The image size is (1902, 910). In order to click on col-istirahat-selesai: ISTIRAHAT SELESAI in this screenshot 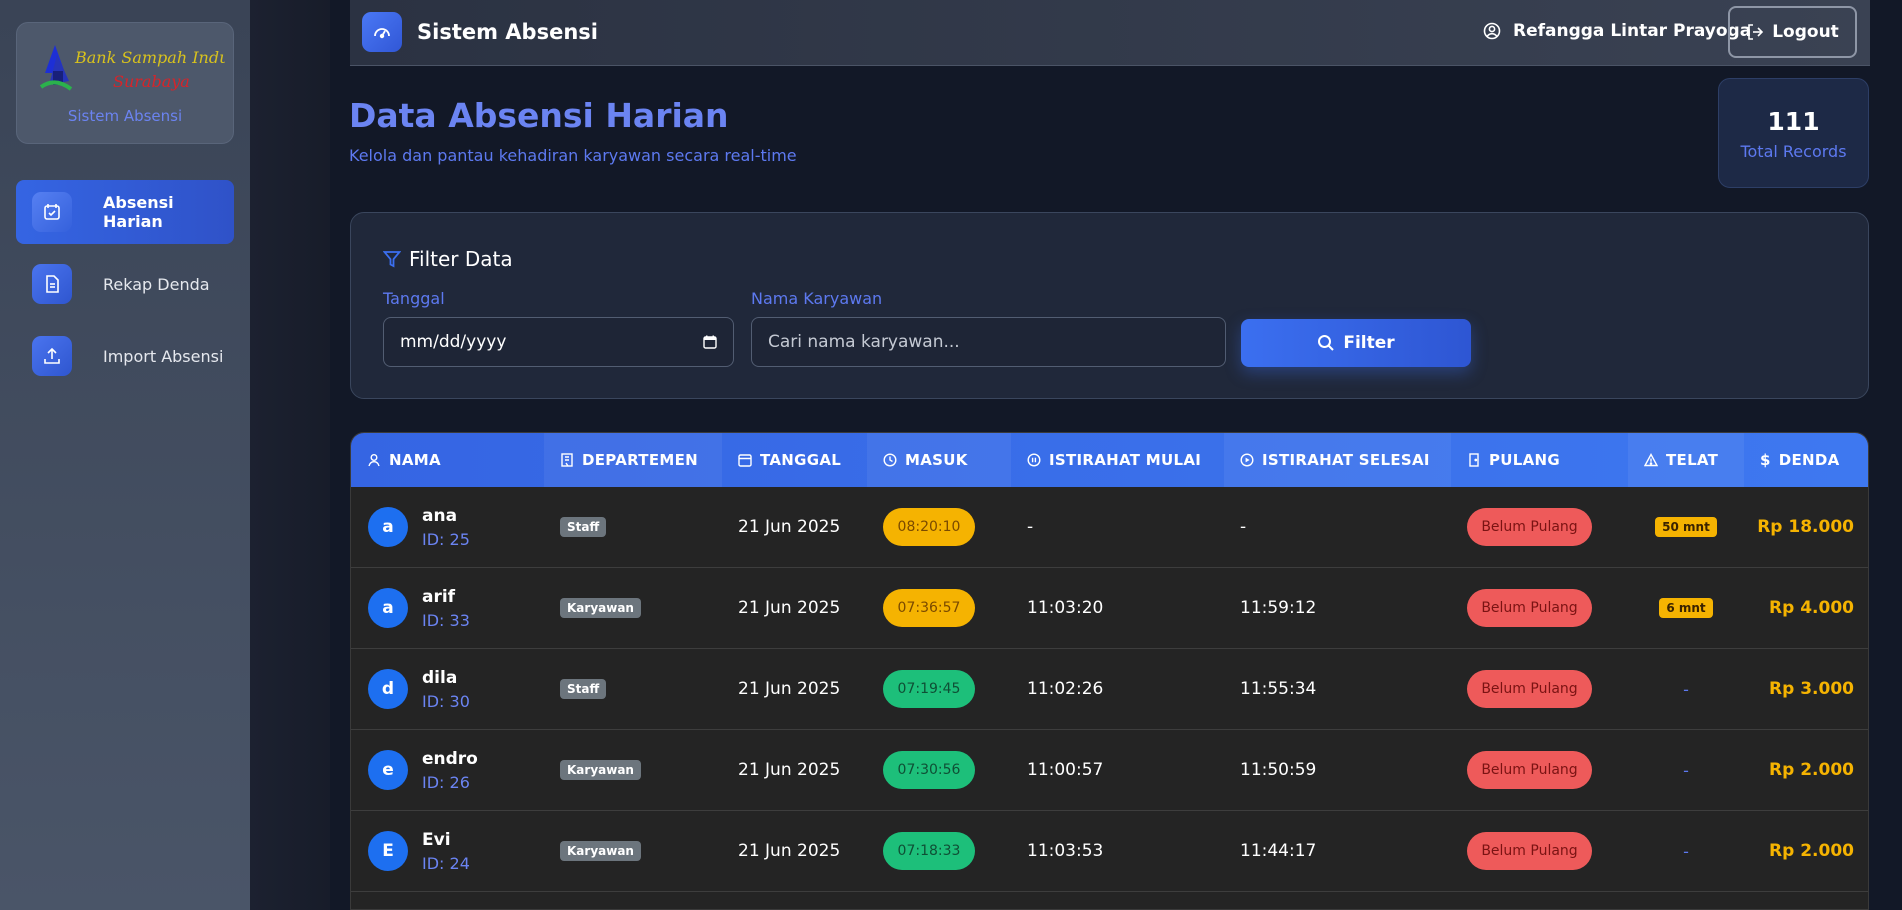, I will do `click(1337, 460)`.